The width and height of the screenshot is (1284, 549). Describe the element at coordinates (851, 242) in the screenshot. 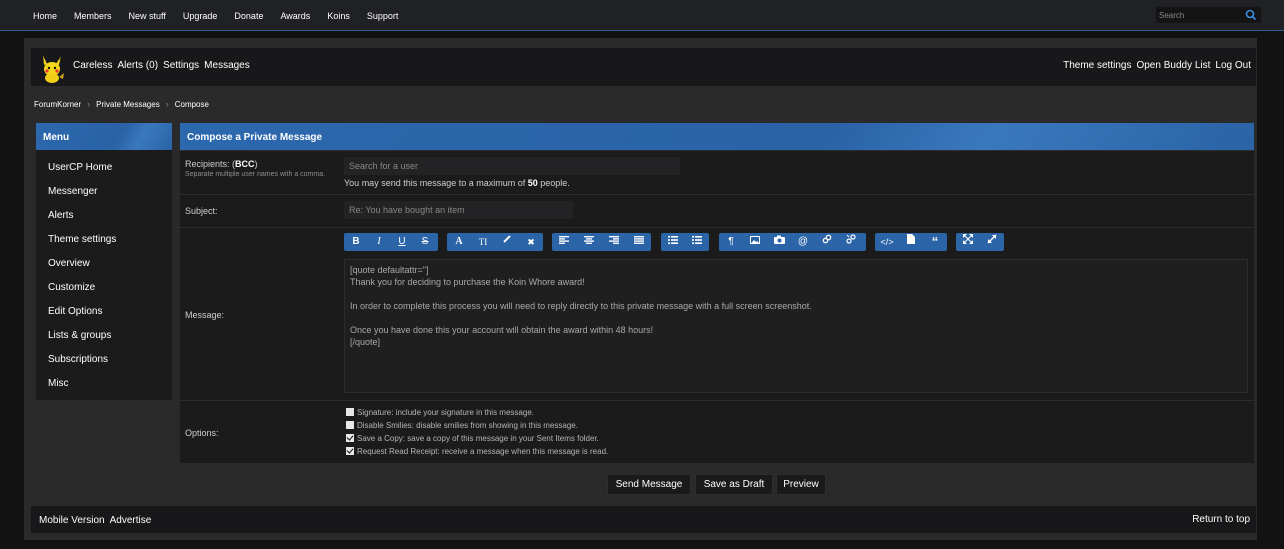

I see `unlink-icon` at that location.